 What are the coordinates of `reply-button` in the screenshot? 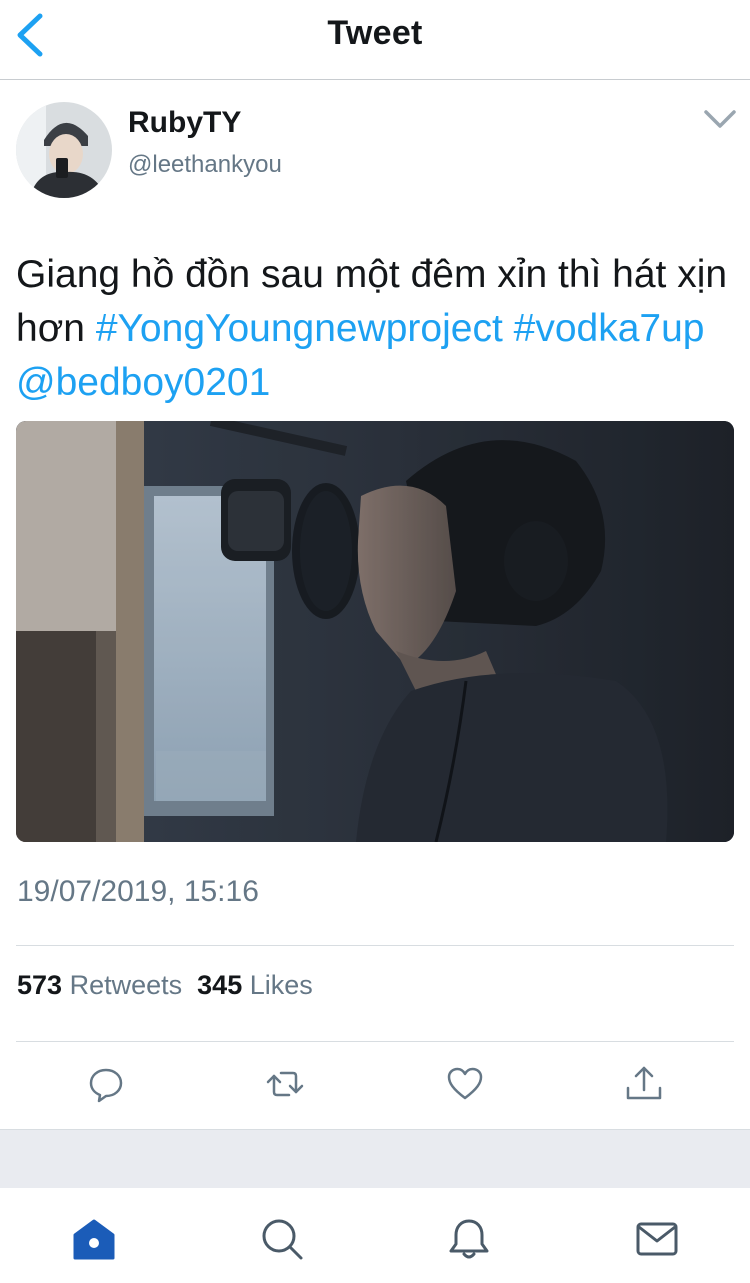 It's located at (106, 1084).